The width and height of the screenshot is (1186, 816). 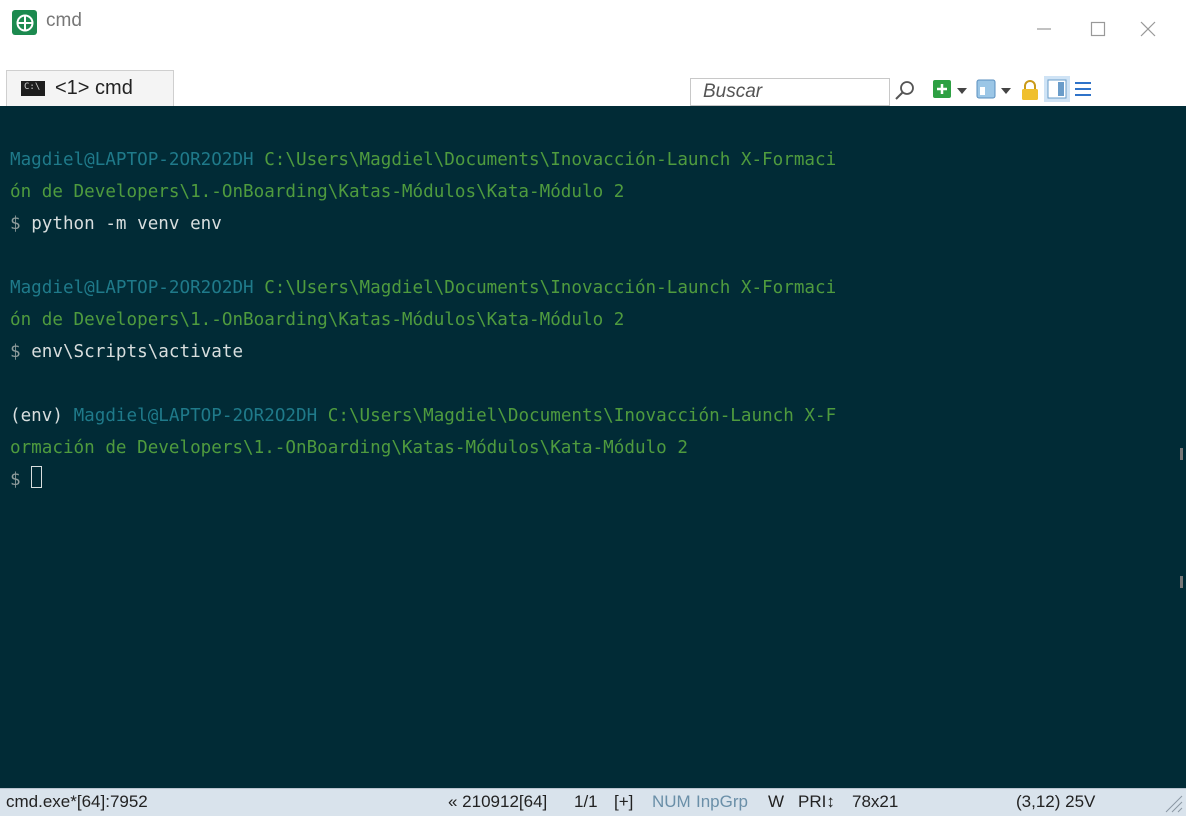 What do you see at coordinates (790, 92) in the screenshot?
I see `search-input: Buscar` at bounding box center [790, 92].